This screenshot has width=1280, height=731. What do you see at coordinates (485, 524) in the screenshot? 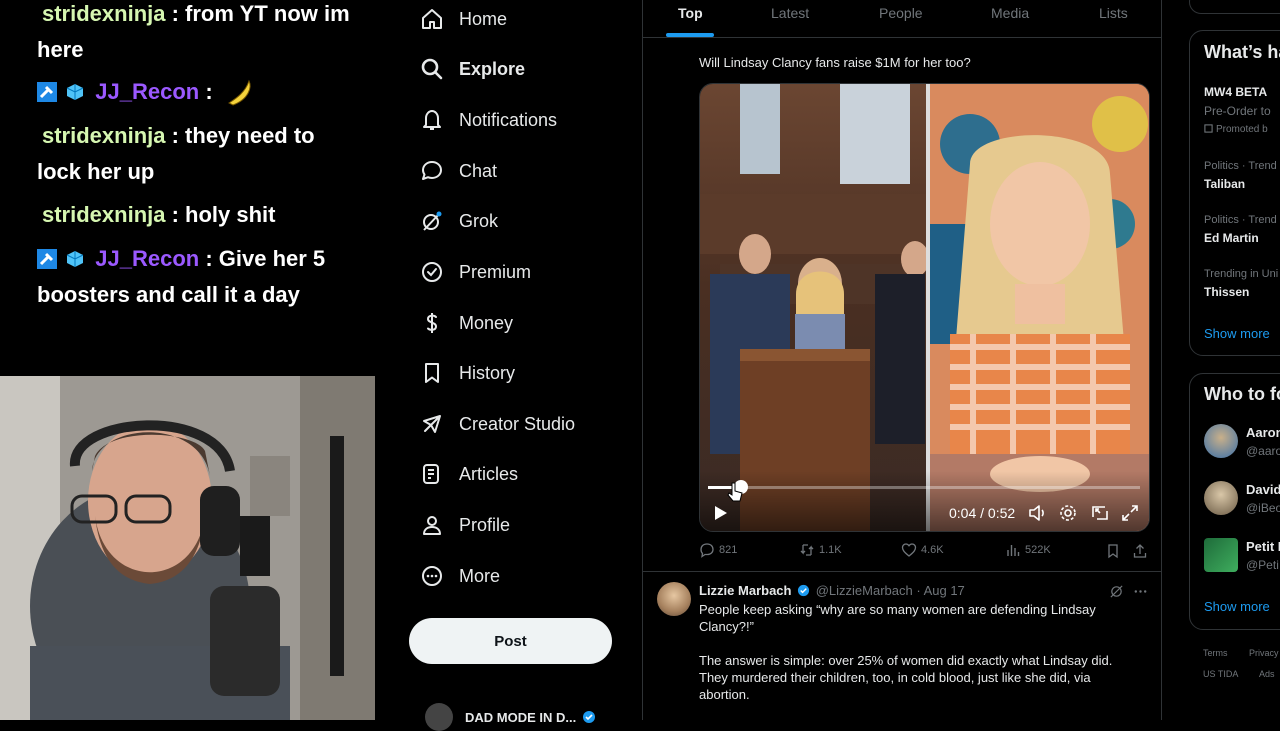
I see `nav-label: Profile` at bounding box center [485, 524].